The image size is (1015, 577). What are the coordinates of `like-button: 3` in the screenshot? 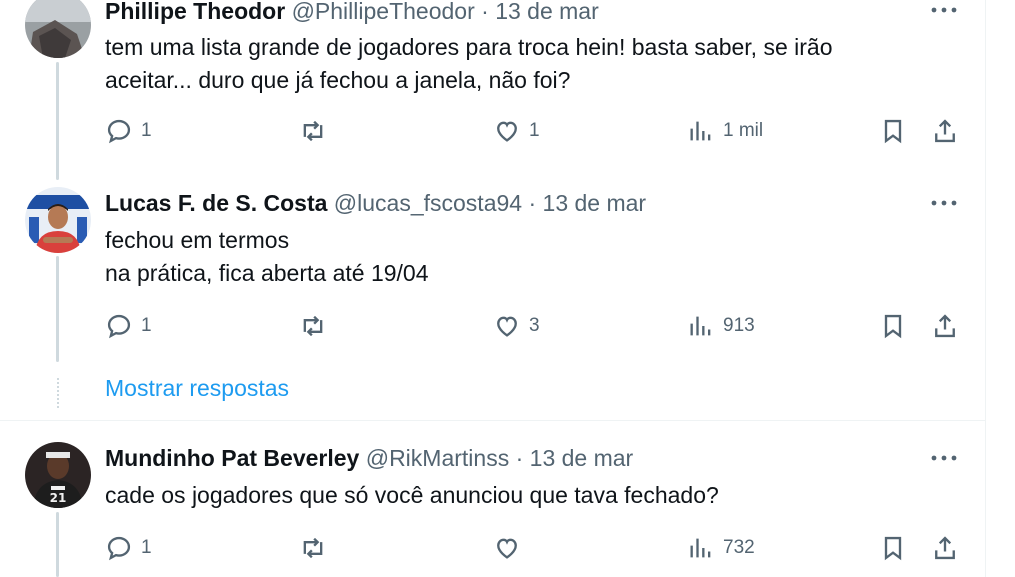 It's located at (516, 326).